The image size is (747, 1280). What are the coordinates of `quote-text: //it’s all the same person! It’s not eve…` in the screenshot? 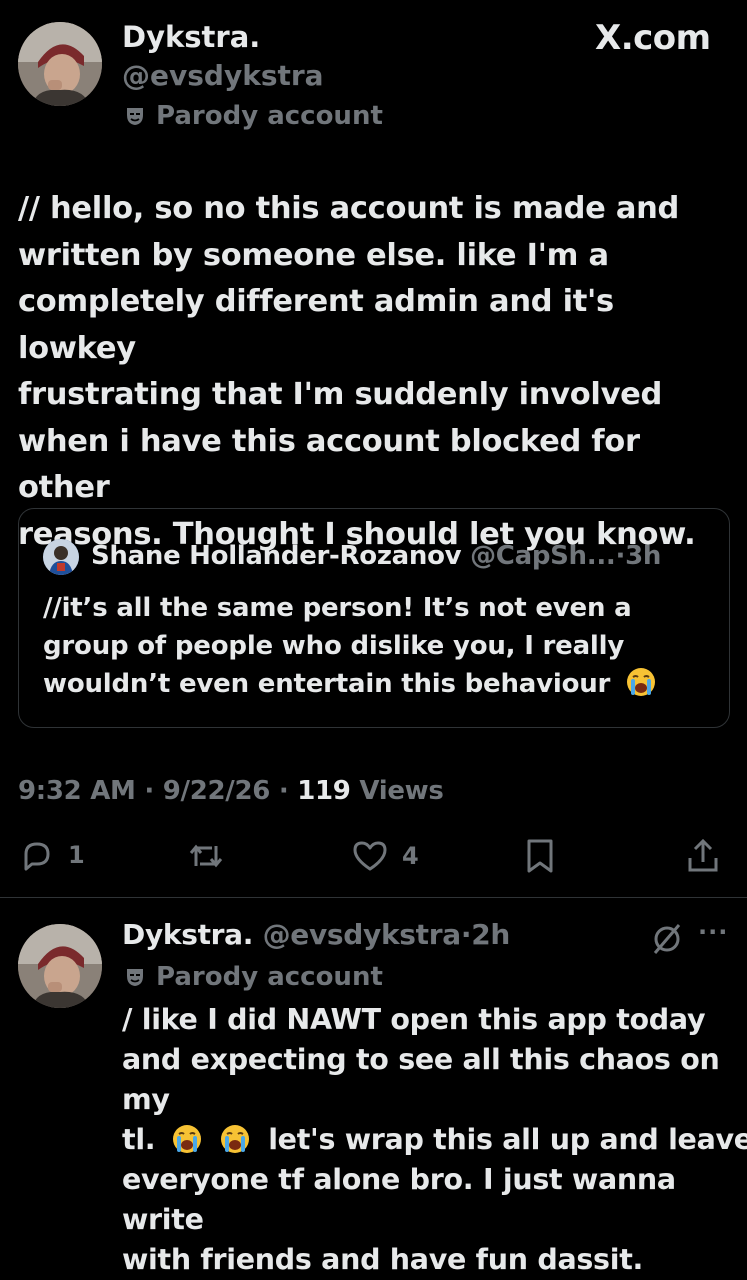 It's located at (378, 646).